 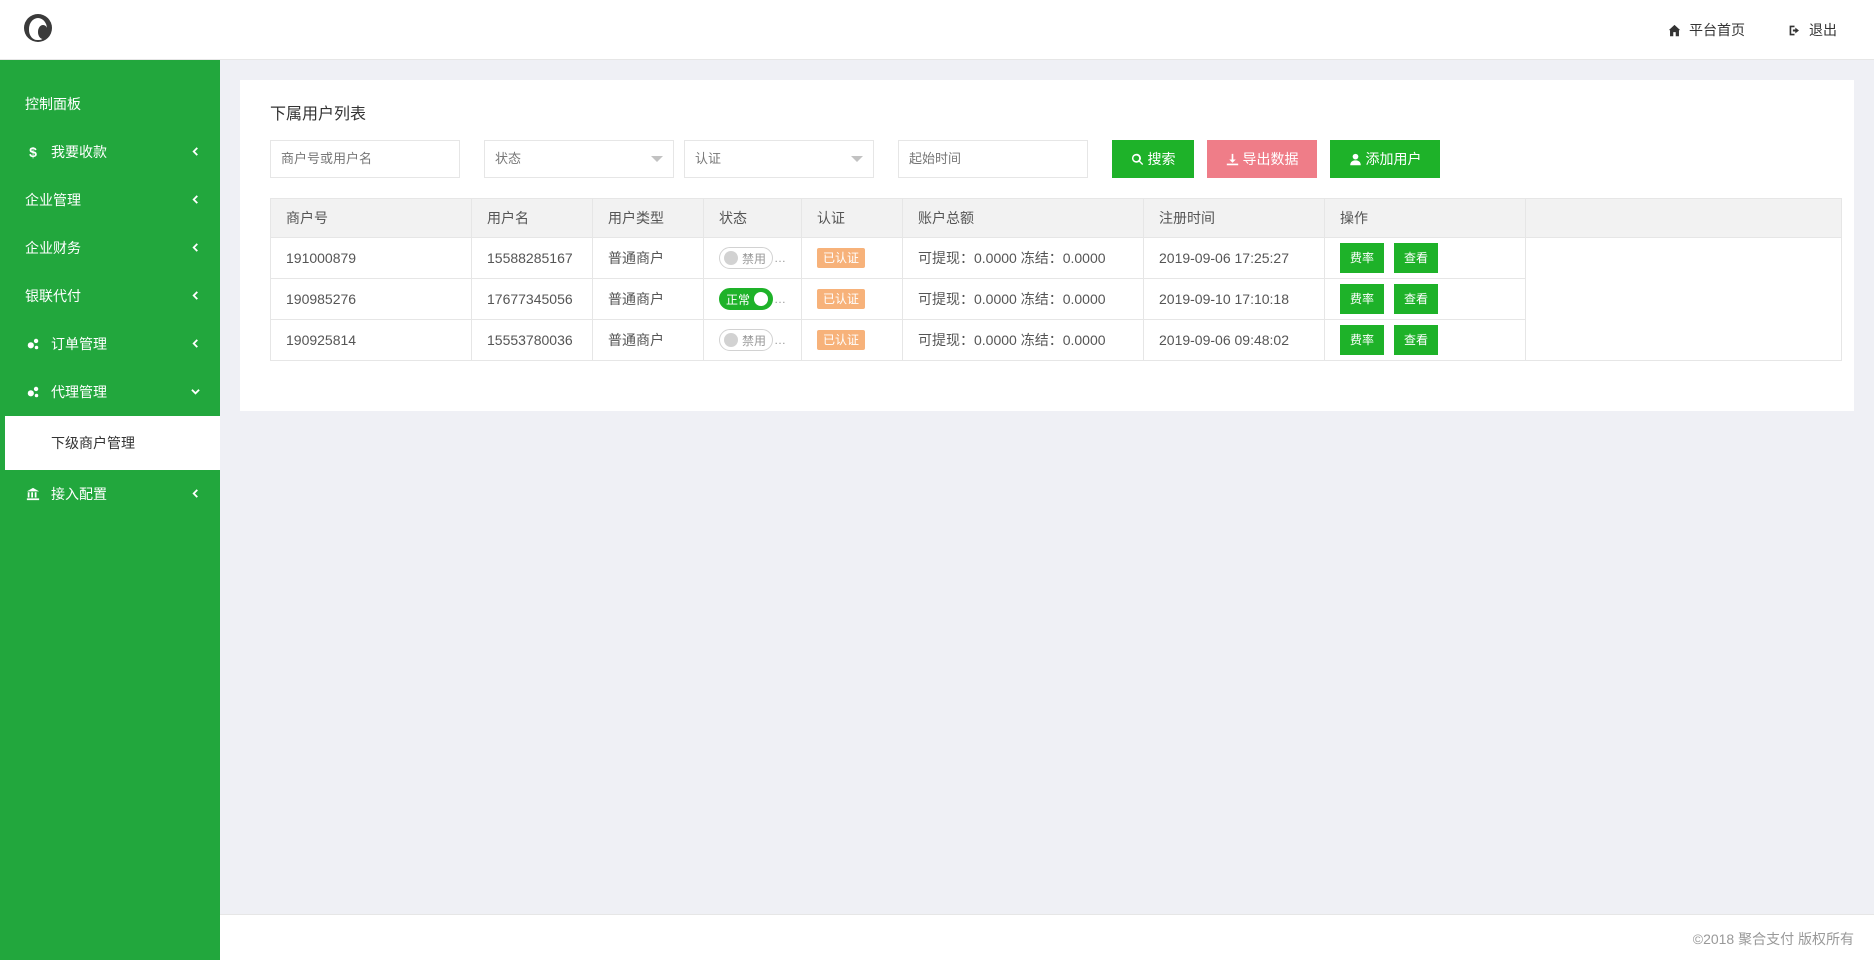 What do you see at coordinates (852, 218) in the screenshot?
I see `col-header-auth: 认证` at bounding box center [852, 218].